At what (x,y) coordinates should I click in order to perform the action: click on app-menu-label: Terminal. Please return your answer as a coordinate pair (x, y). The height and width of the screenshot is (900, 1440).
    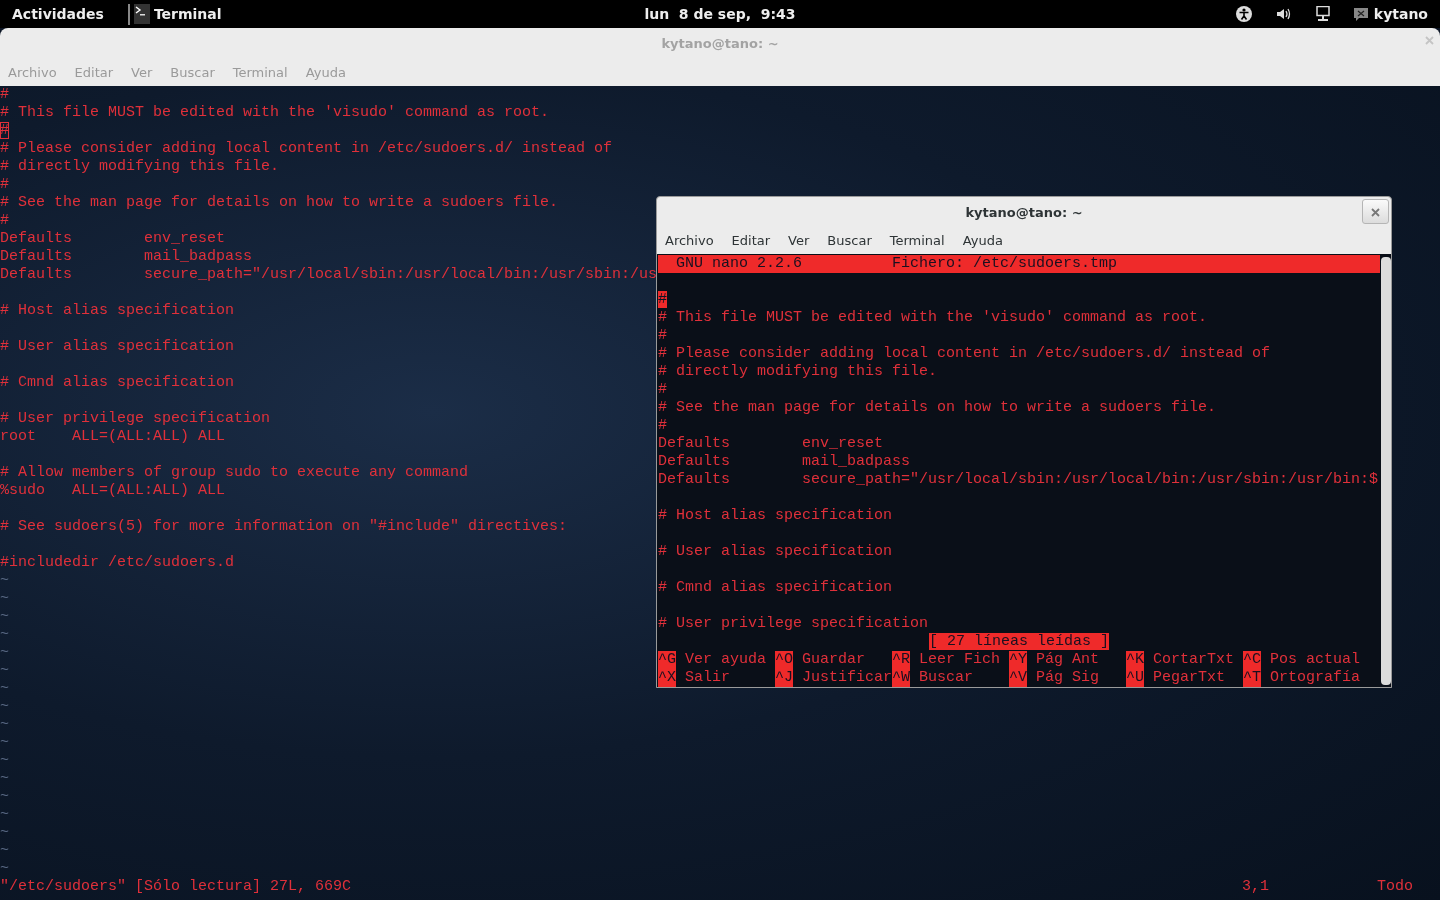
    Looking at the image, I should click on (187, 14).